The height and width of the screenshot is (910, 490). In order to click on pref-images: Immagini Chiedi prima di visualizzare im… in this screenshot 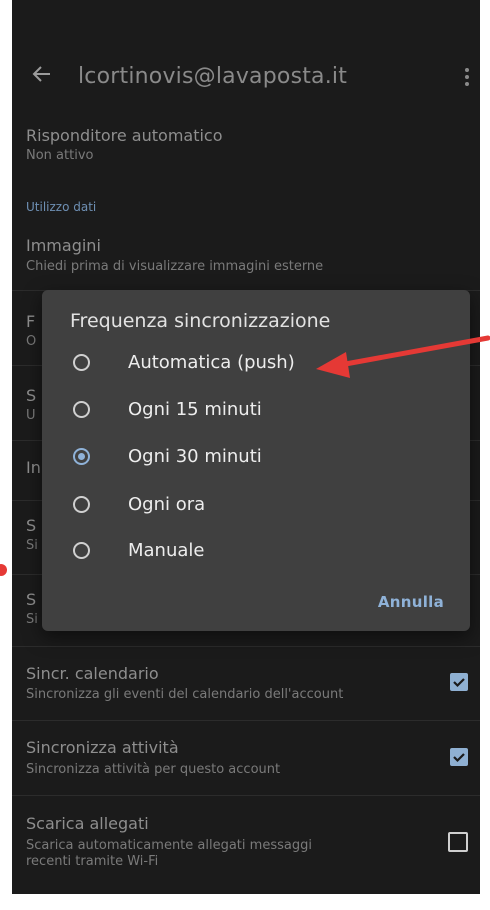, I will do `click(246, 256)`.